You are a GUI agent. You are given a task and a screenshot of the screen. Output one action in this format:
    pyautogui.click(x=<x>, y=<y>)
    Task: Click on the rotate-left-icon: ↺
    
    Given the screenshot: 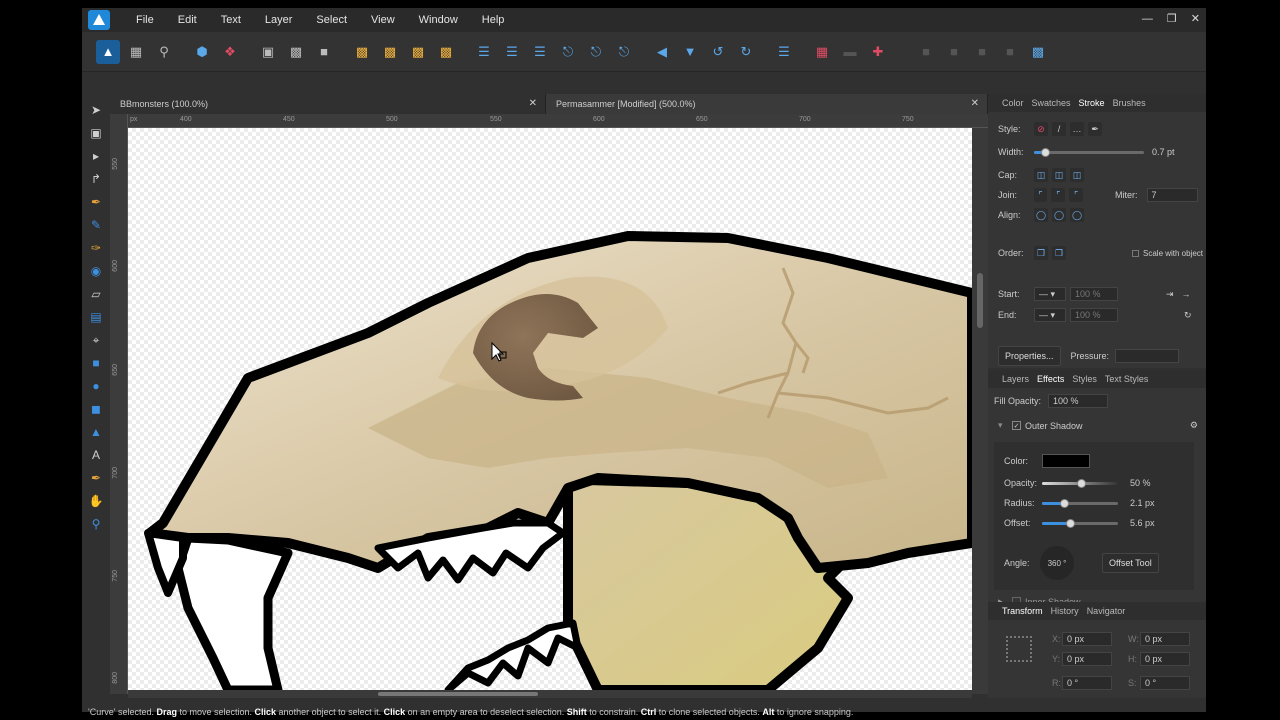 What is the action you would take?
    pyautogui.click(x=718, y=52)
    